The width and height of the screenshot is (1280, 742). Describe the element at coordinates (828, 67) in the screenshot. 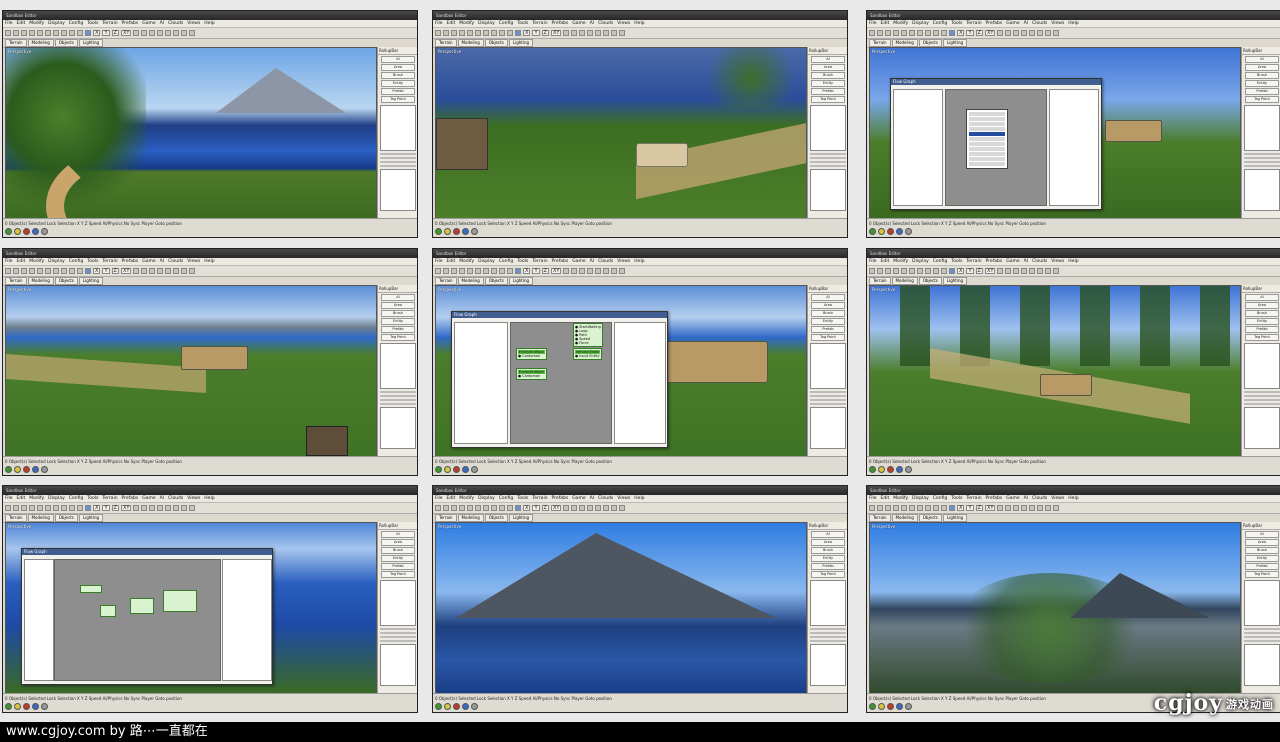

I see `rollup-button: Area` at that location.